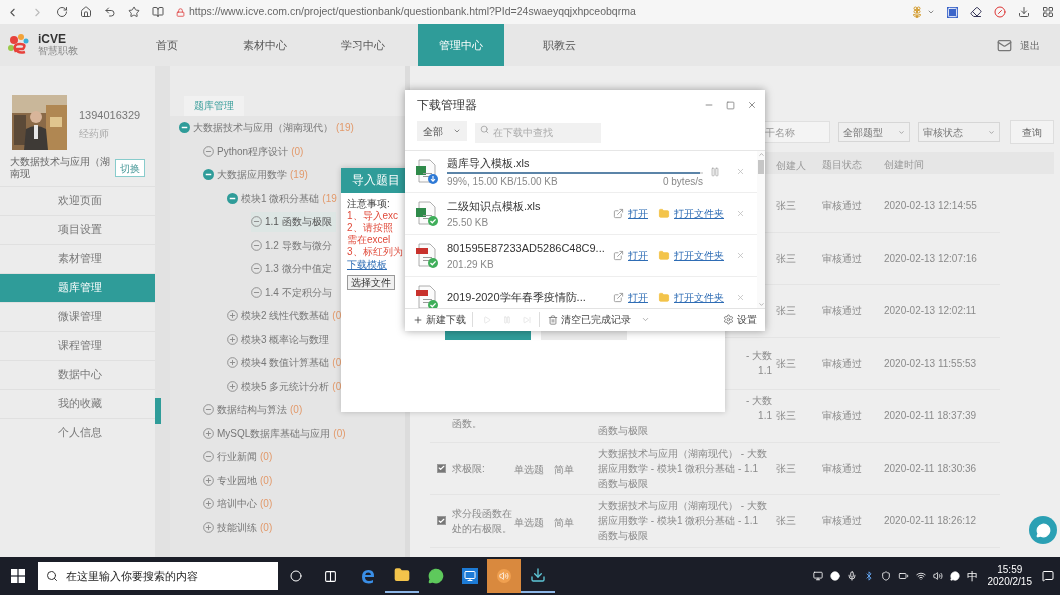 This screenshot has height=595, width=1060. Describe the element at coordinates (367, 265) in the screenshot. I see `download-template-link: 下载模板` at that location.